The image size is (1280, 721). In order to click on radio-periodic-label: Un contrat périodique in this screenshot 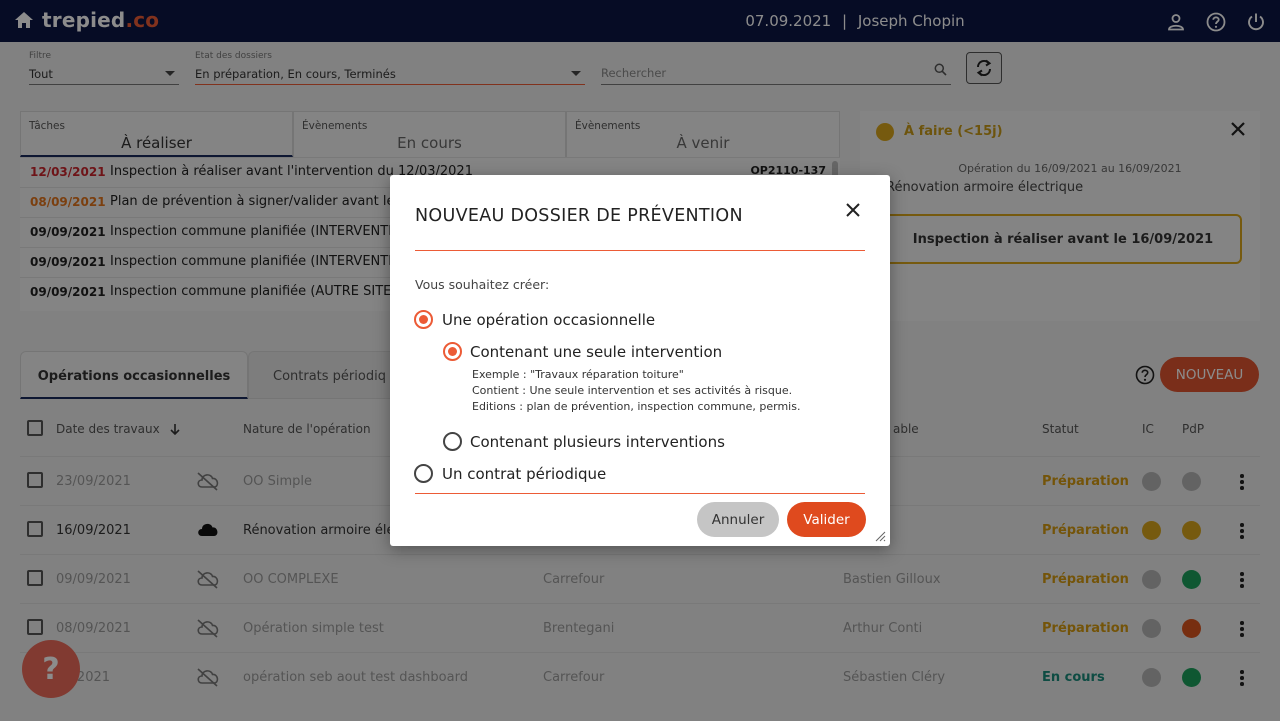, I will do `click(524, 474)`.